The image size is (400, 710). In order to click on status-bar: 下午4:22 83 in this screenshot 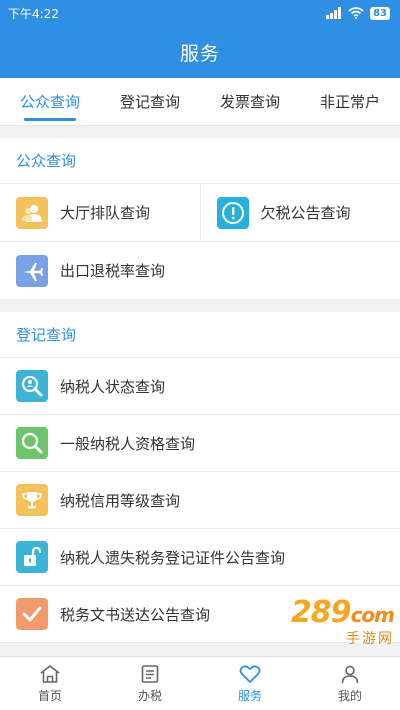, I will do `click(200, 13)`.